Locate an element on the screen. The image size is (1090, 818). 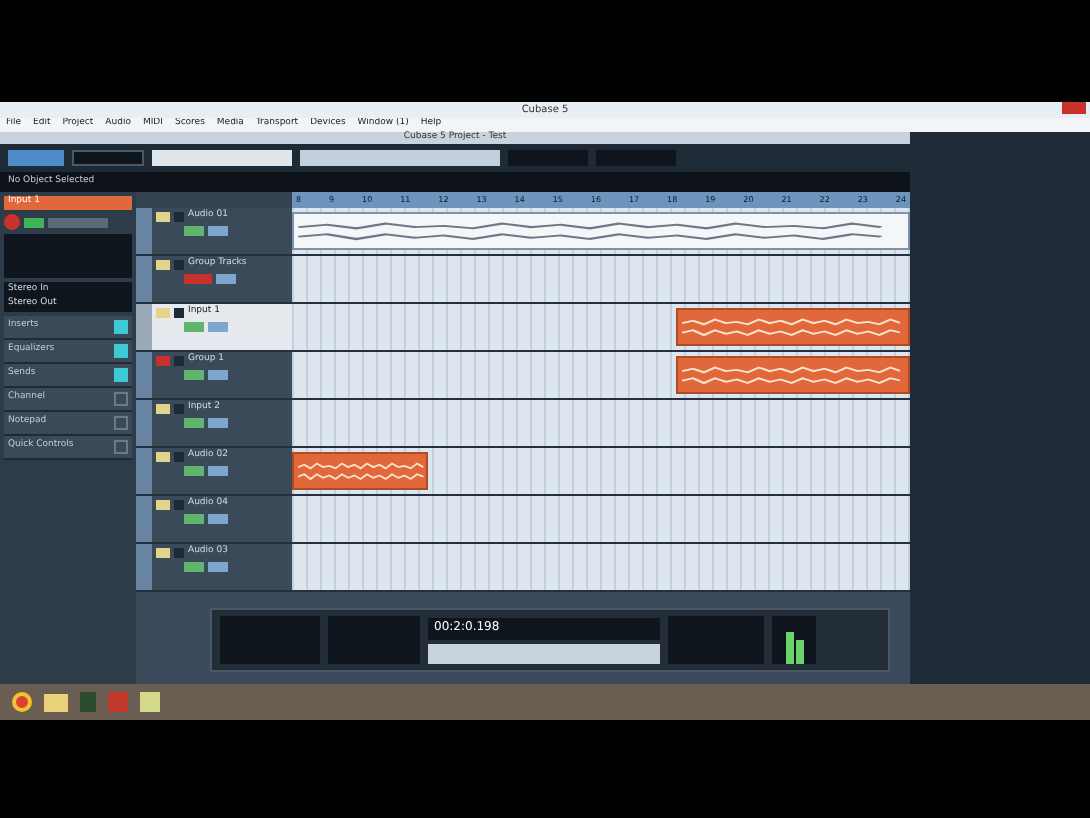
waveform-drawing is located at coordinates (361, 472).